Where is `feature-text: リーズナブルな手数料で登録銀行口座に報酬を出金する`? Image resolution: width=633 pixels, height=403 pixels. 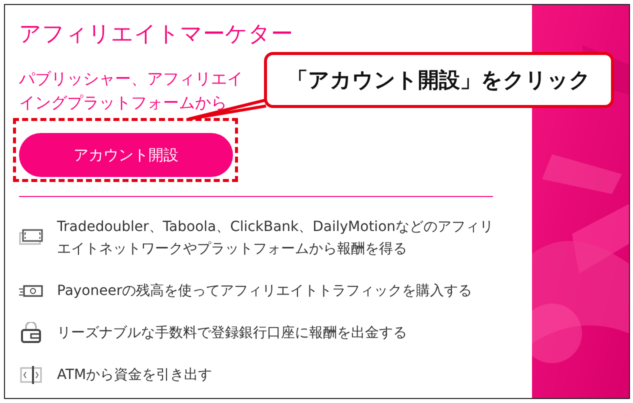
feature-text: リーズナブルな手数料で登録銀行口座に報酬を出金する is located at coordinates (232, 333).